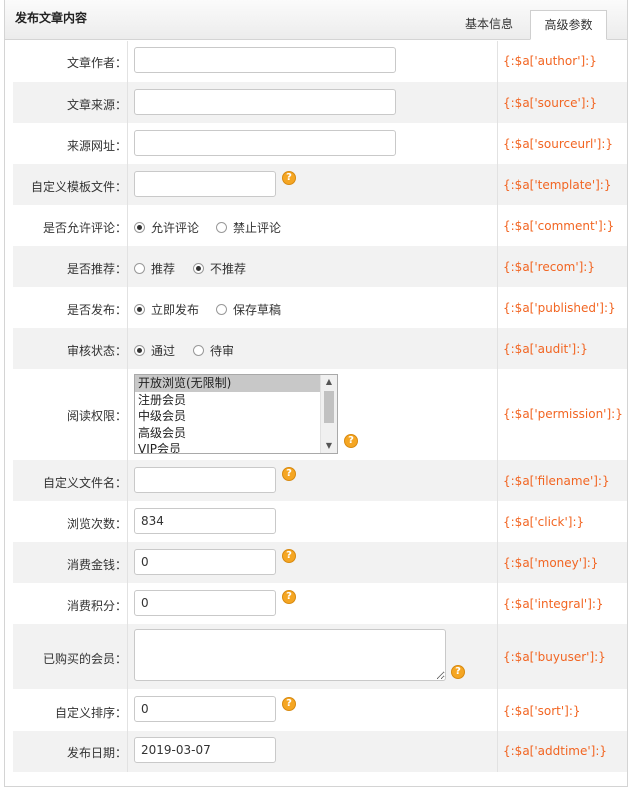 The width and height of the screenshot is (631, 788). What do you see at coordinates (556, 481) in the screenshot?
I see `filename-tag: {:$a['filename']:}` at bounding box center [556, 481].